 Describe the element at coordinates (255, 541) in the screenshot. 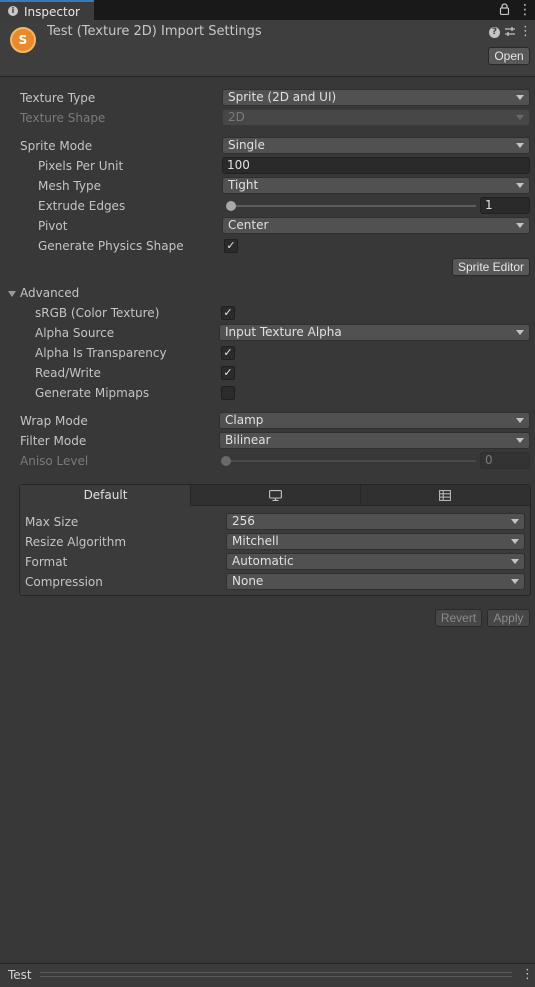

I see `resize-algorithm-value: Mitchell` at that location.